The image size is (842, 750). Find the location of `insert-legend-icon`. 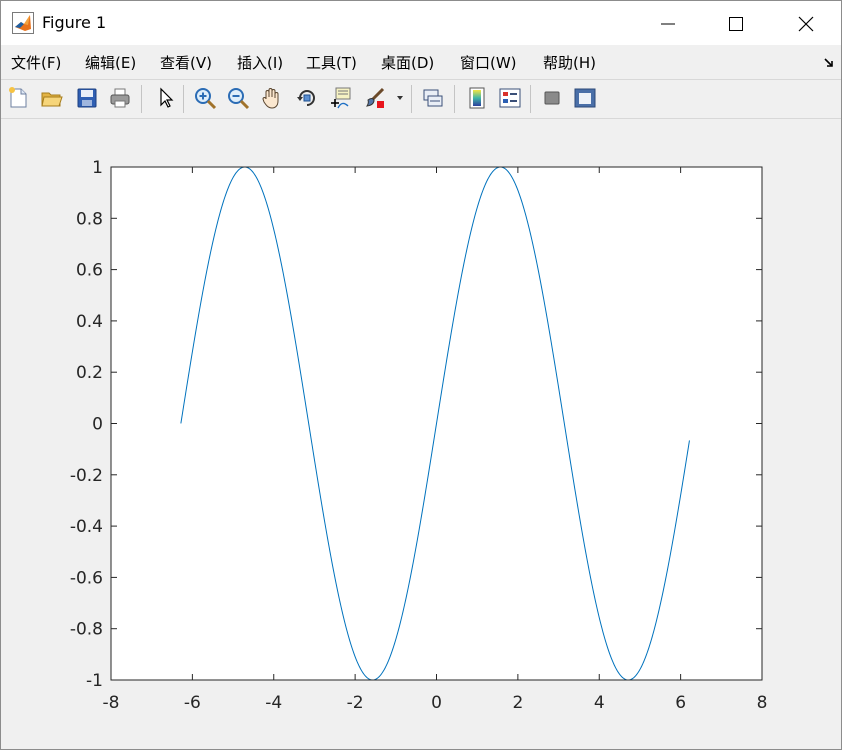

insert-legend-icon is located at coordinates (510, 98).